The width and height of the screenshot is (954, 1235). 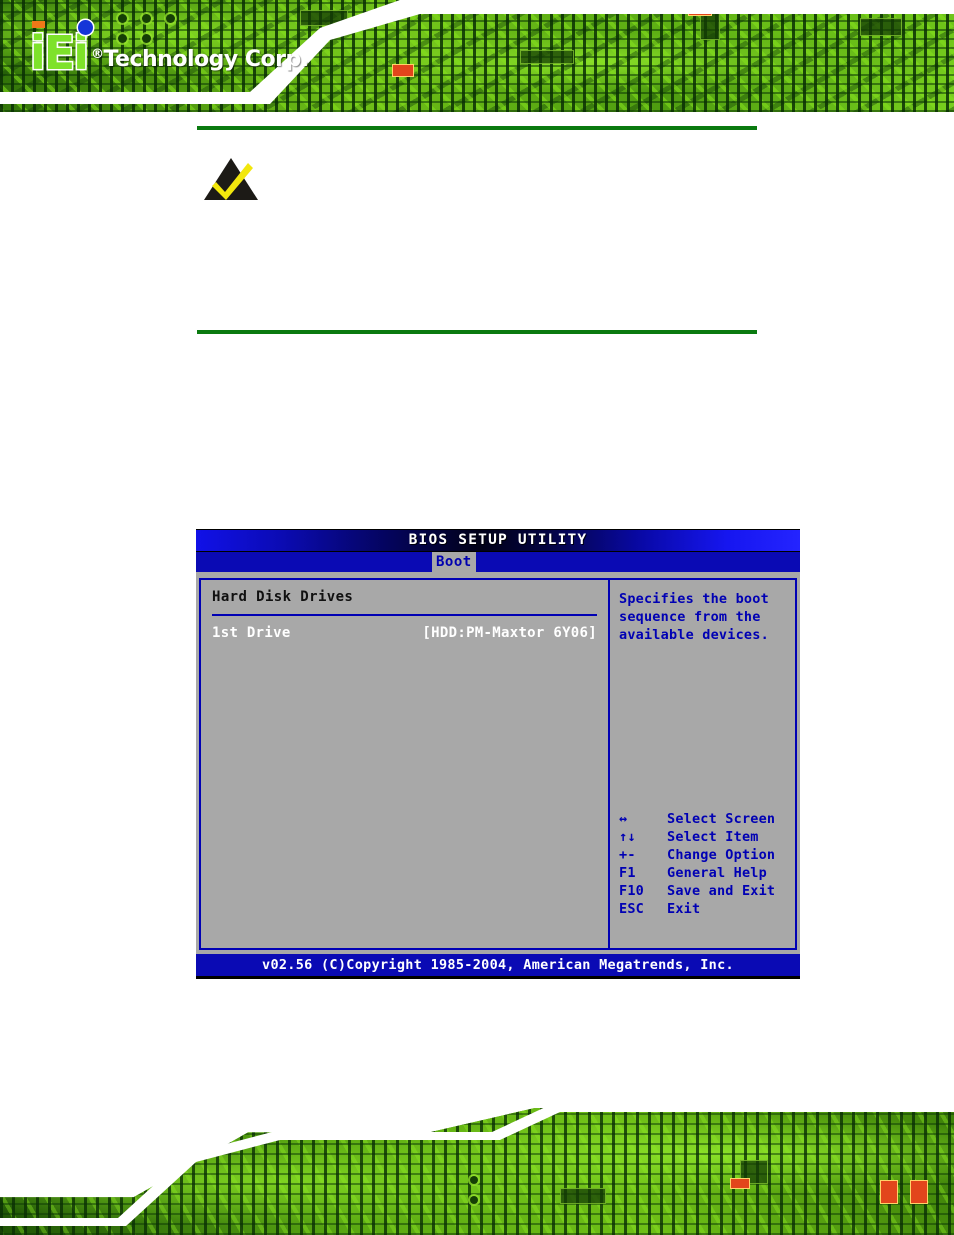 I want to click on note-body, so click(x=477, y=230).